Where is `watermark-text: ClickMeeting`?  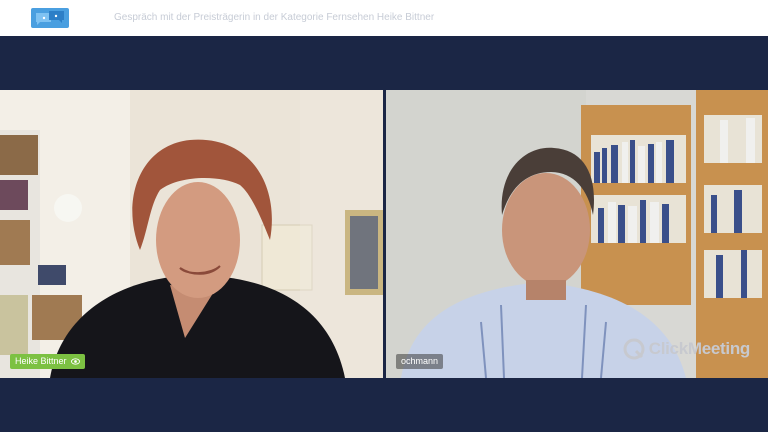 watermark-text: ClickMeeting is located at coordinates (699, 348).